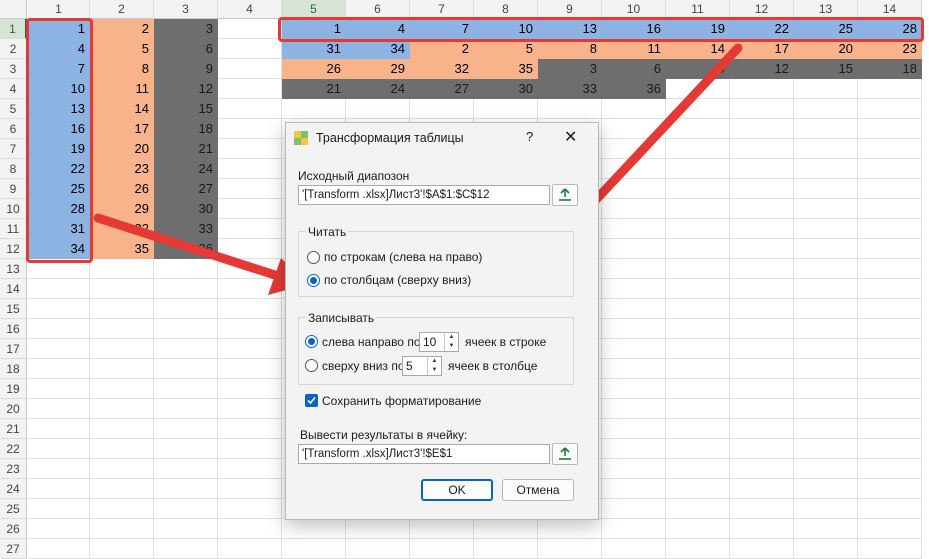 Image resolution: width=929 pixels, height=559 pixels. Describe the element at coordinates (13, 409) in the screenshot. I see `row-header: 20` at that location.